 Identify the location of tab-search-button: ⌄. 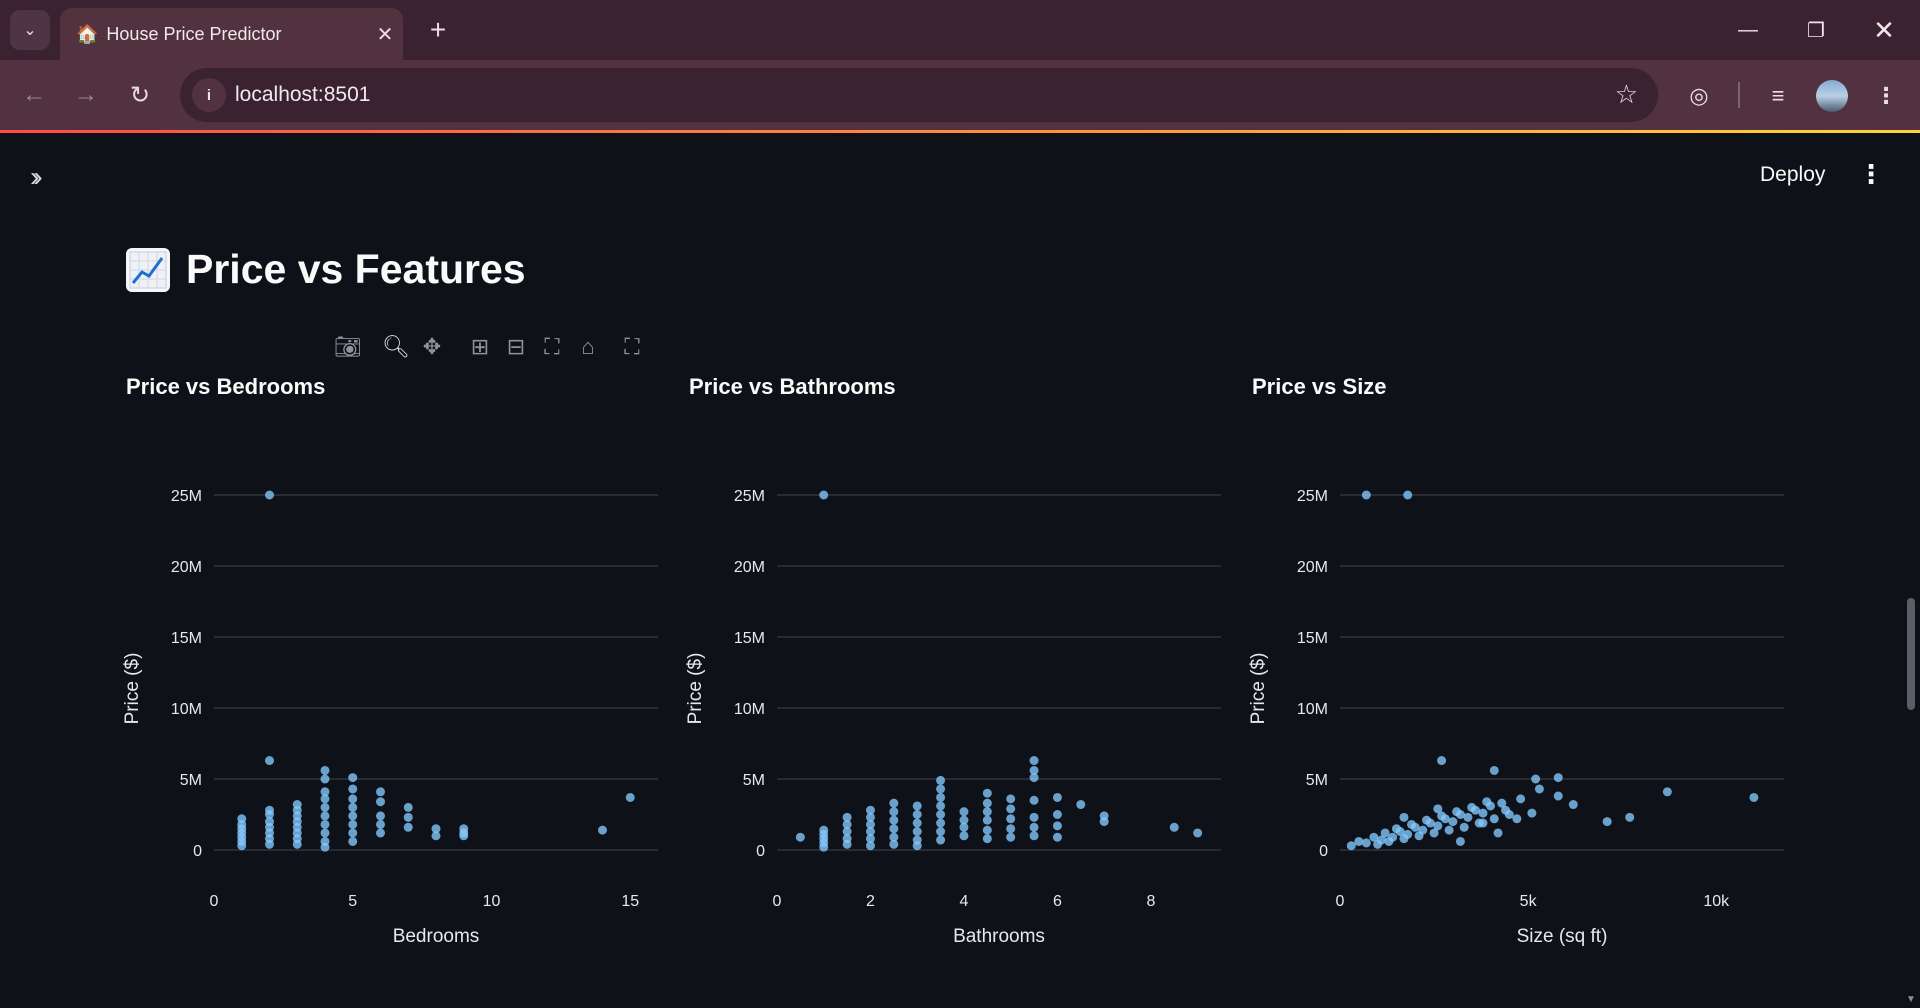
(30, 30).